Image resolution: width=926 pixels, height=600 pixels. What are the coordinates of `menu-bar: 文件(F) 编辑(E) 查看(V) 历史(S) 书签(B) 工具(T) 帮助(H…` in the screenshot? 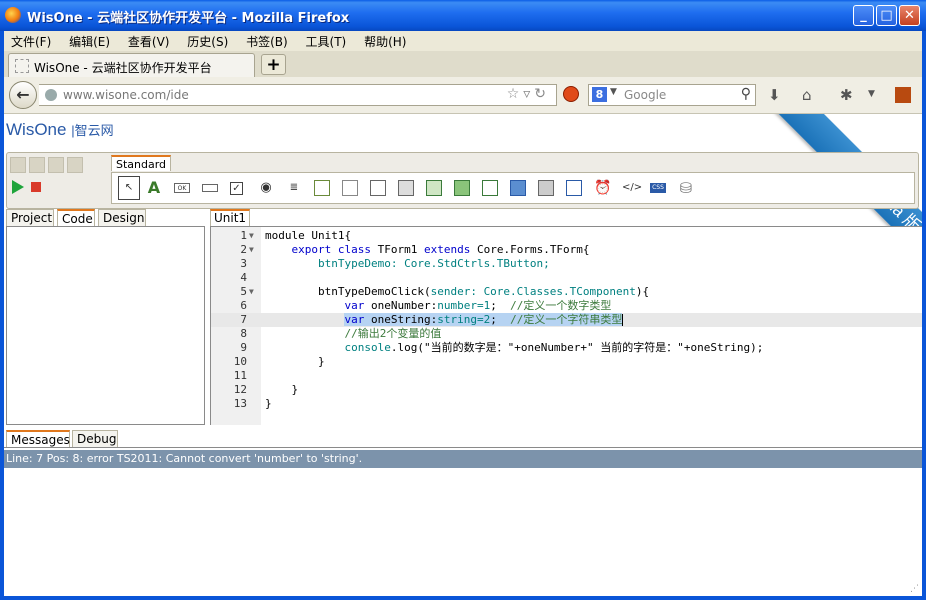 It's located at (463, 41).